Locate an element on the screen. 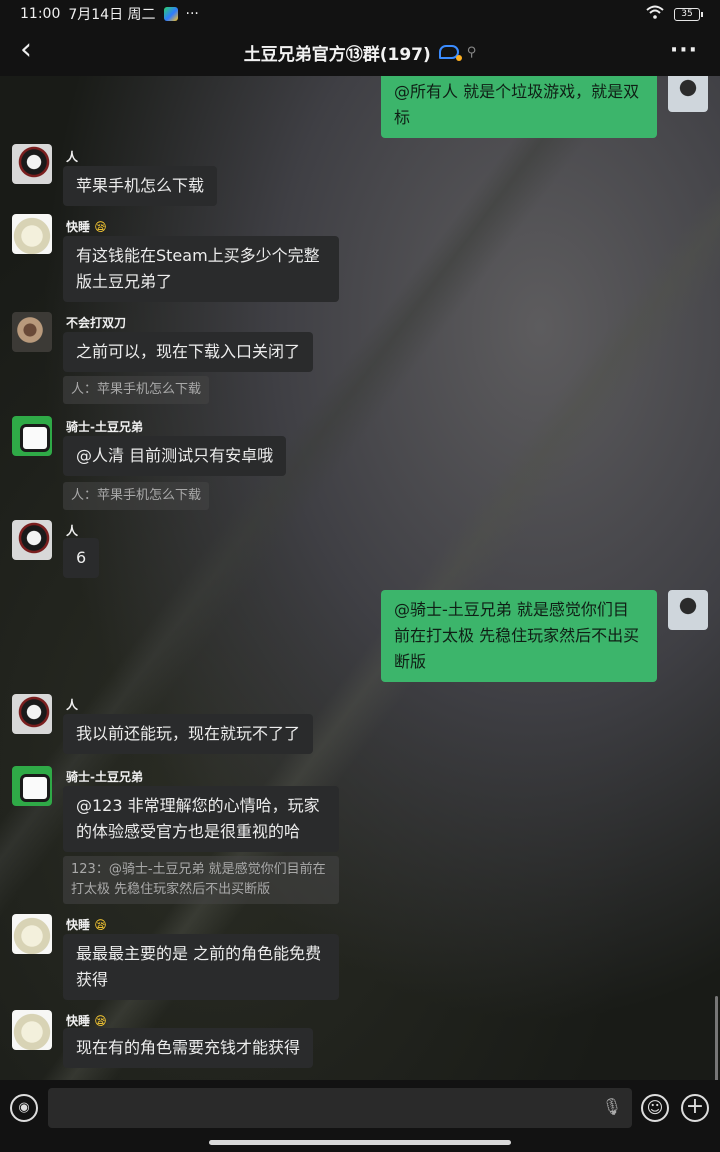  official-group-icon is located at coordinates (450, 53).